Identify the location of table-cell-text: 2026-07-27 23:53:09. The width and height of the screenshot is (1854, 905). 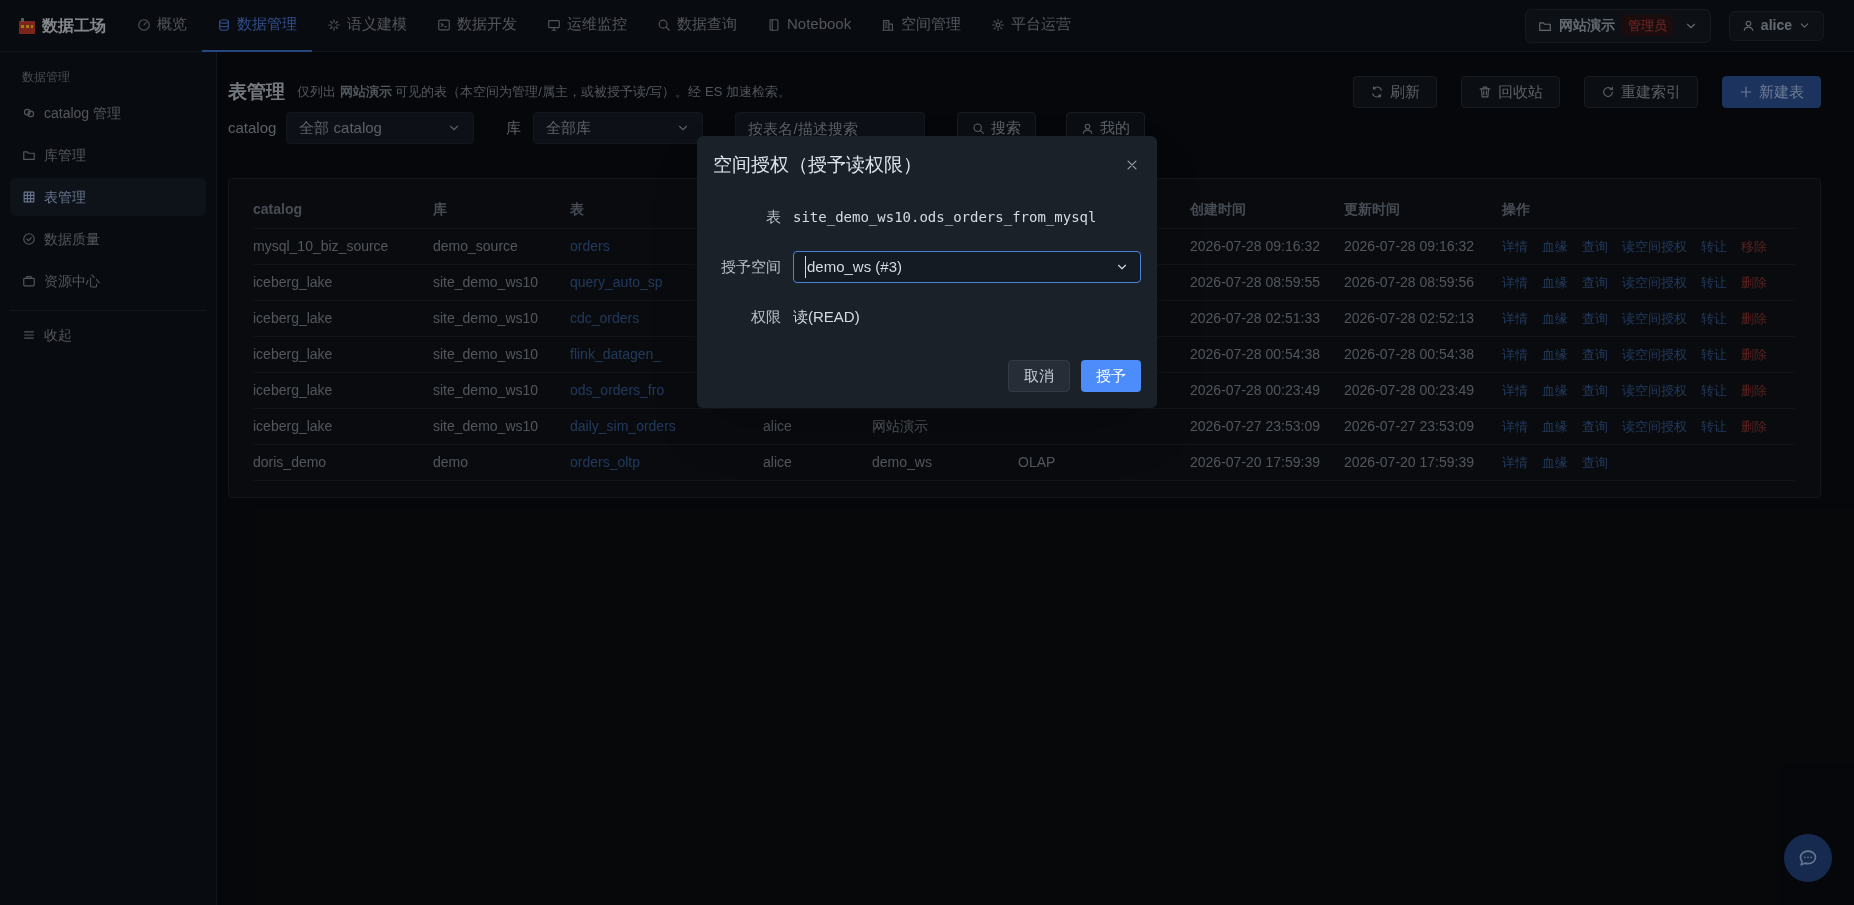
(1409, 426).